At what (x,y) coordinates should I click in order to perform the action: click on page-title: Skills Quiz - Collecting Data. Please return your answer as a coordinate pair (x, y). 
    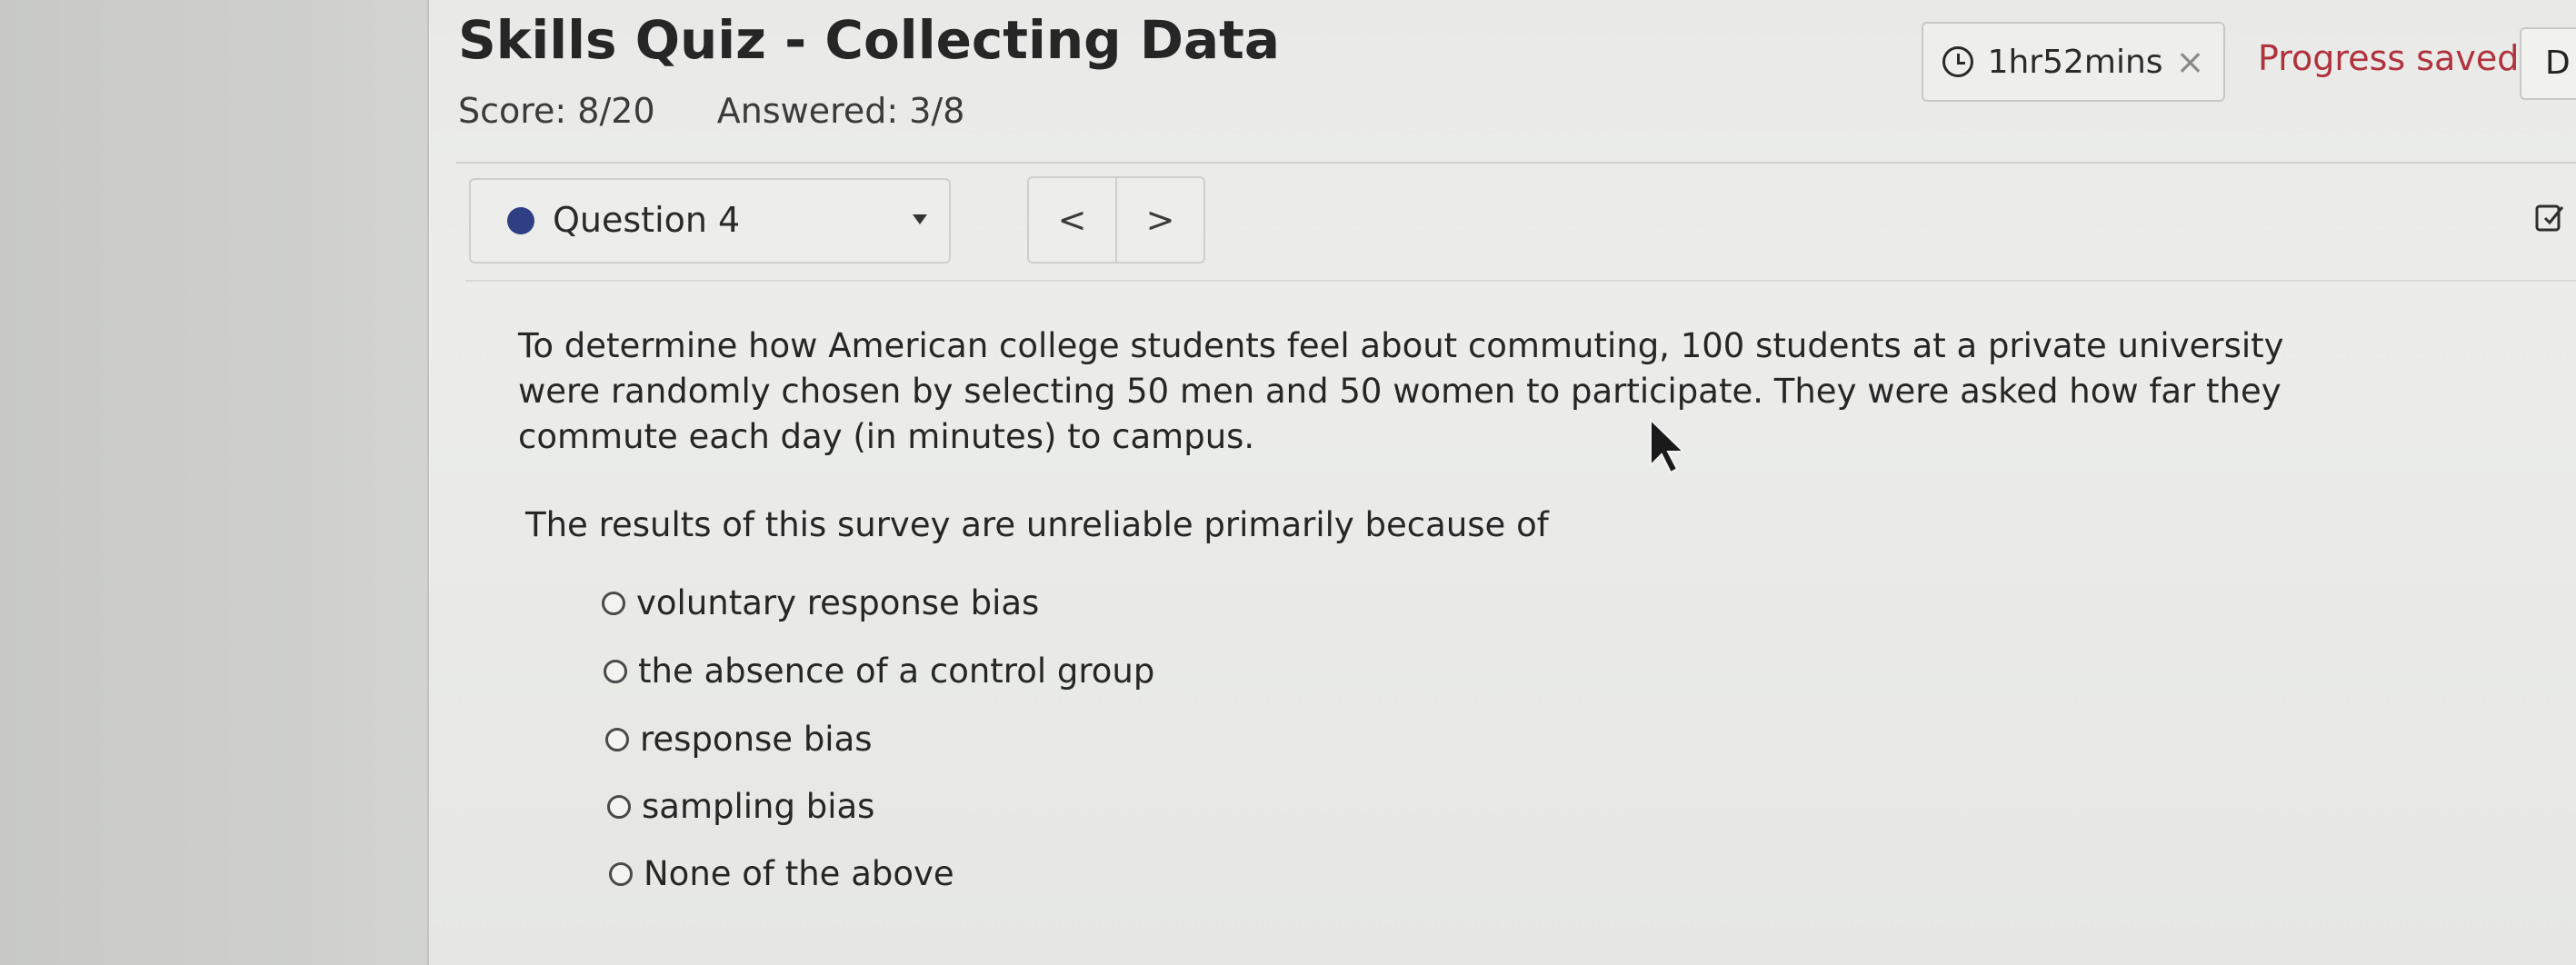
    Looking at the image, I should click on (869, 40).